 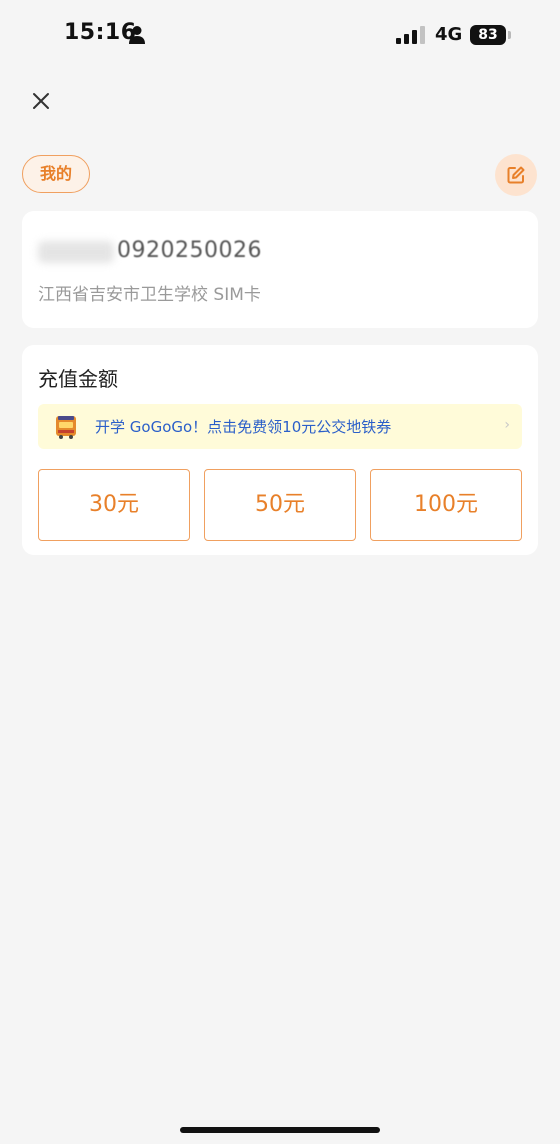 I want to click on bus-ticket-icon, so click(x=66, y=427).